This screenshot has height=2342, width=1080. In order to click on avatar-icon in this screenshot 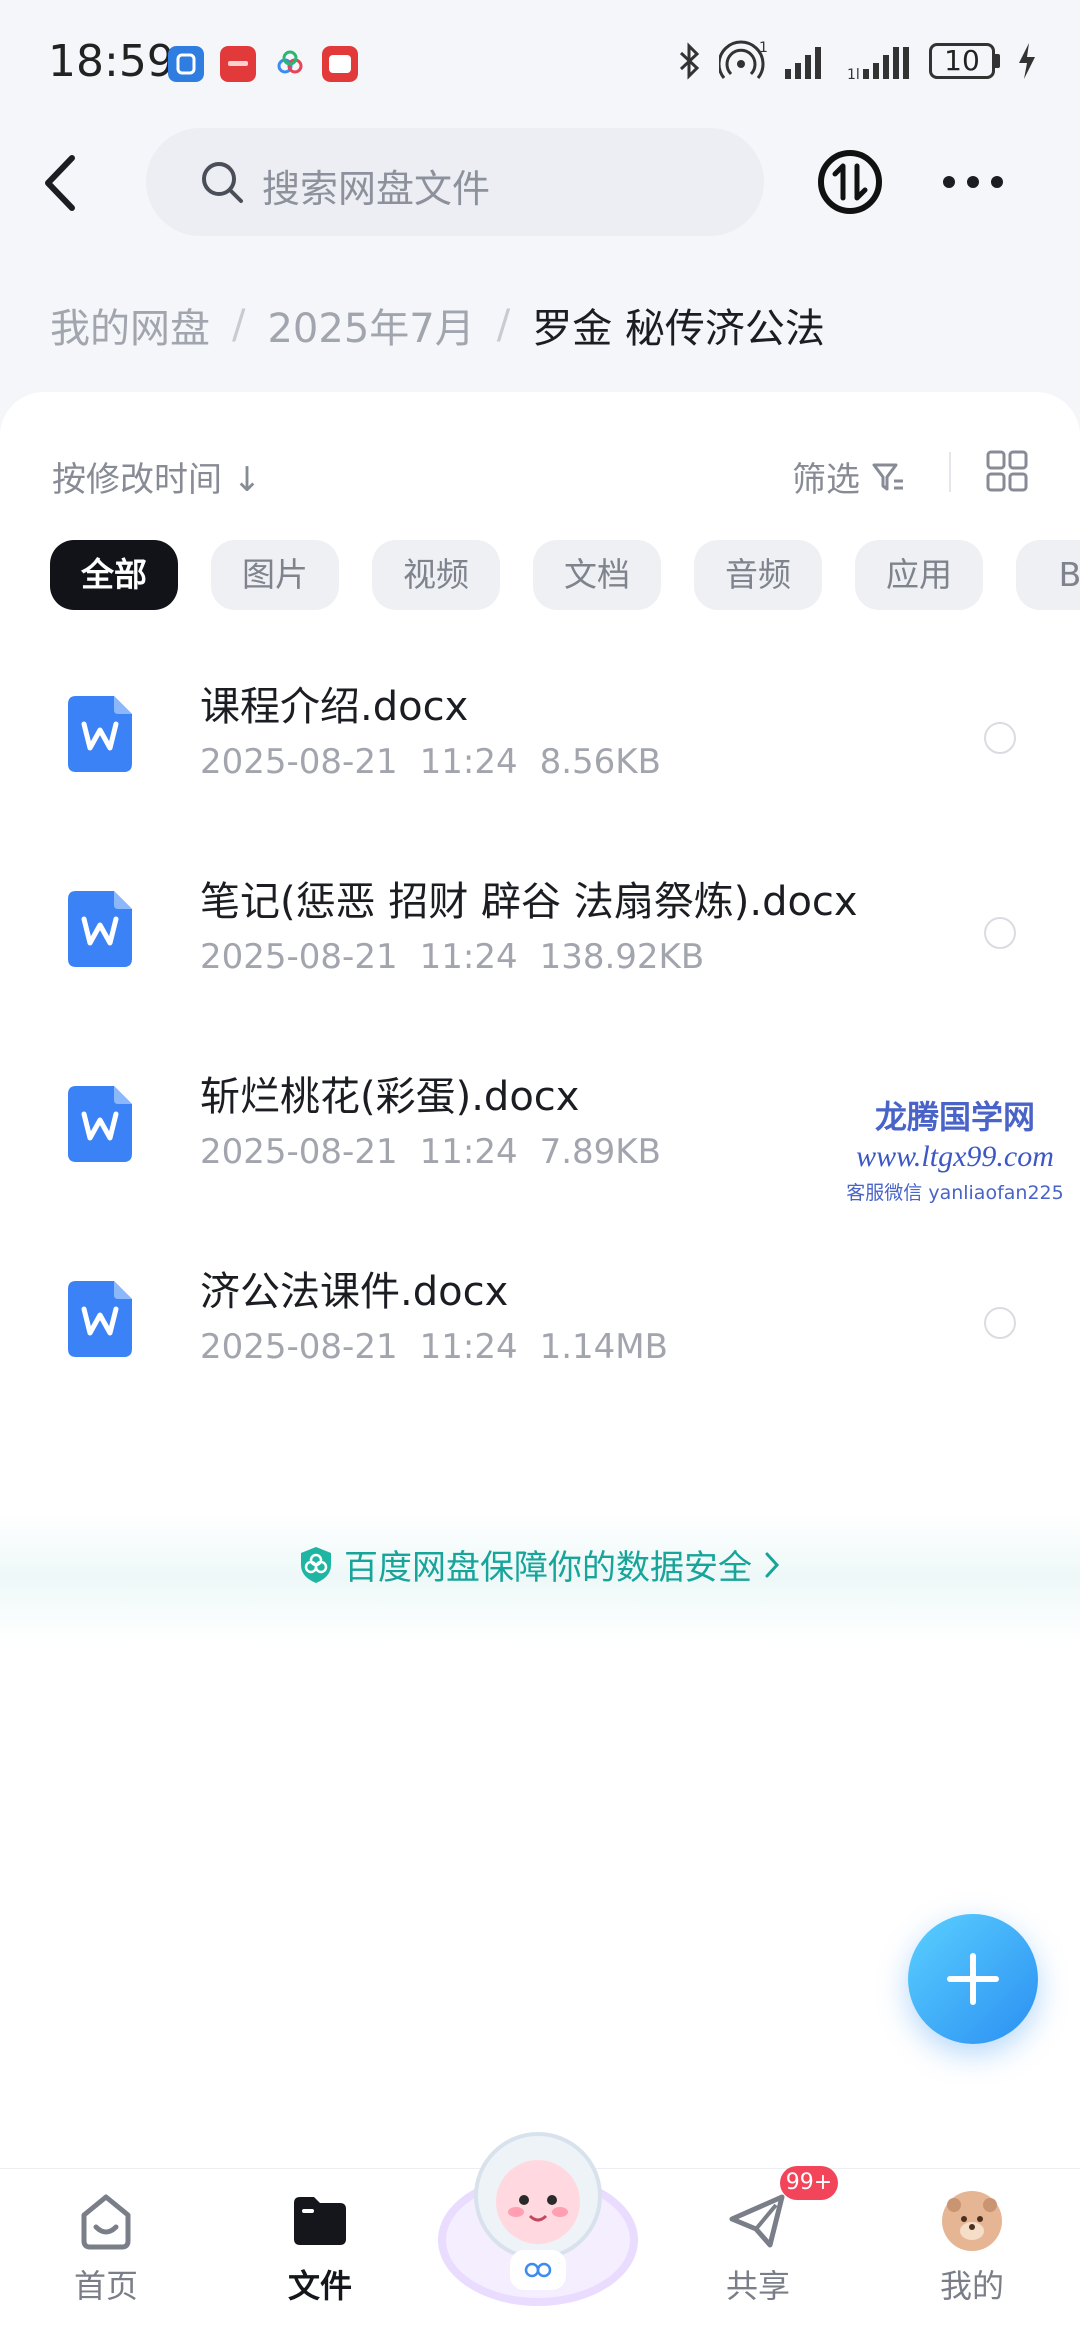, I will do `click(972, 2221)`.